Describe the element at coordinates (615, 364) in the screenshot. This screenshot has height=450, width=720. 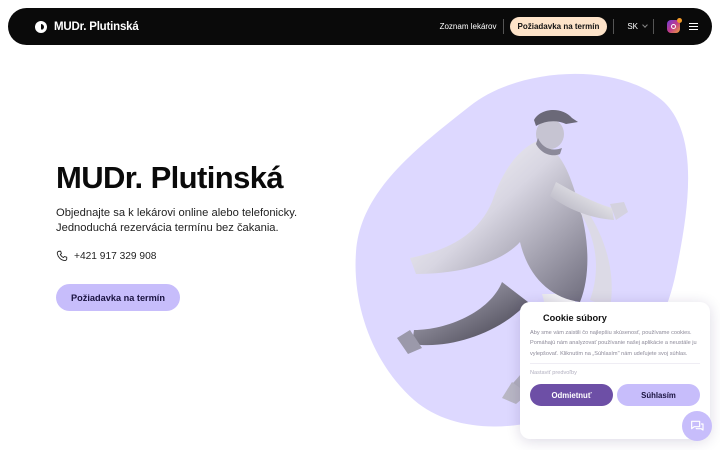
I see `cookie-divider` at that location.